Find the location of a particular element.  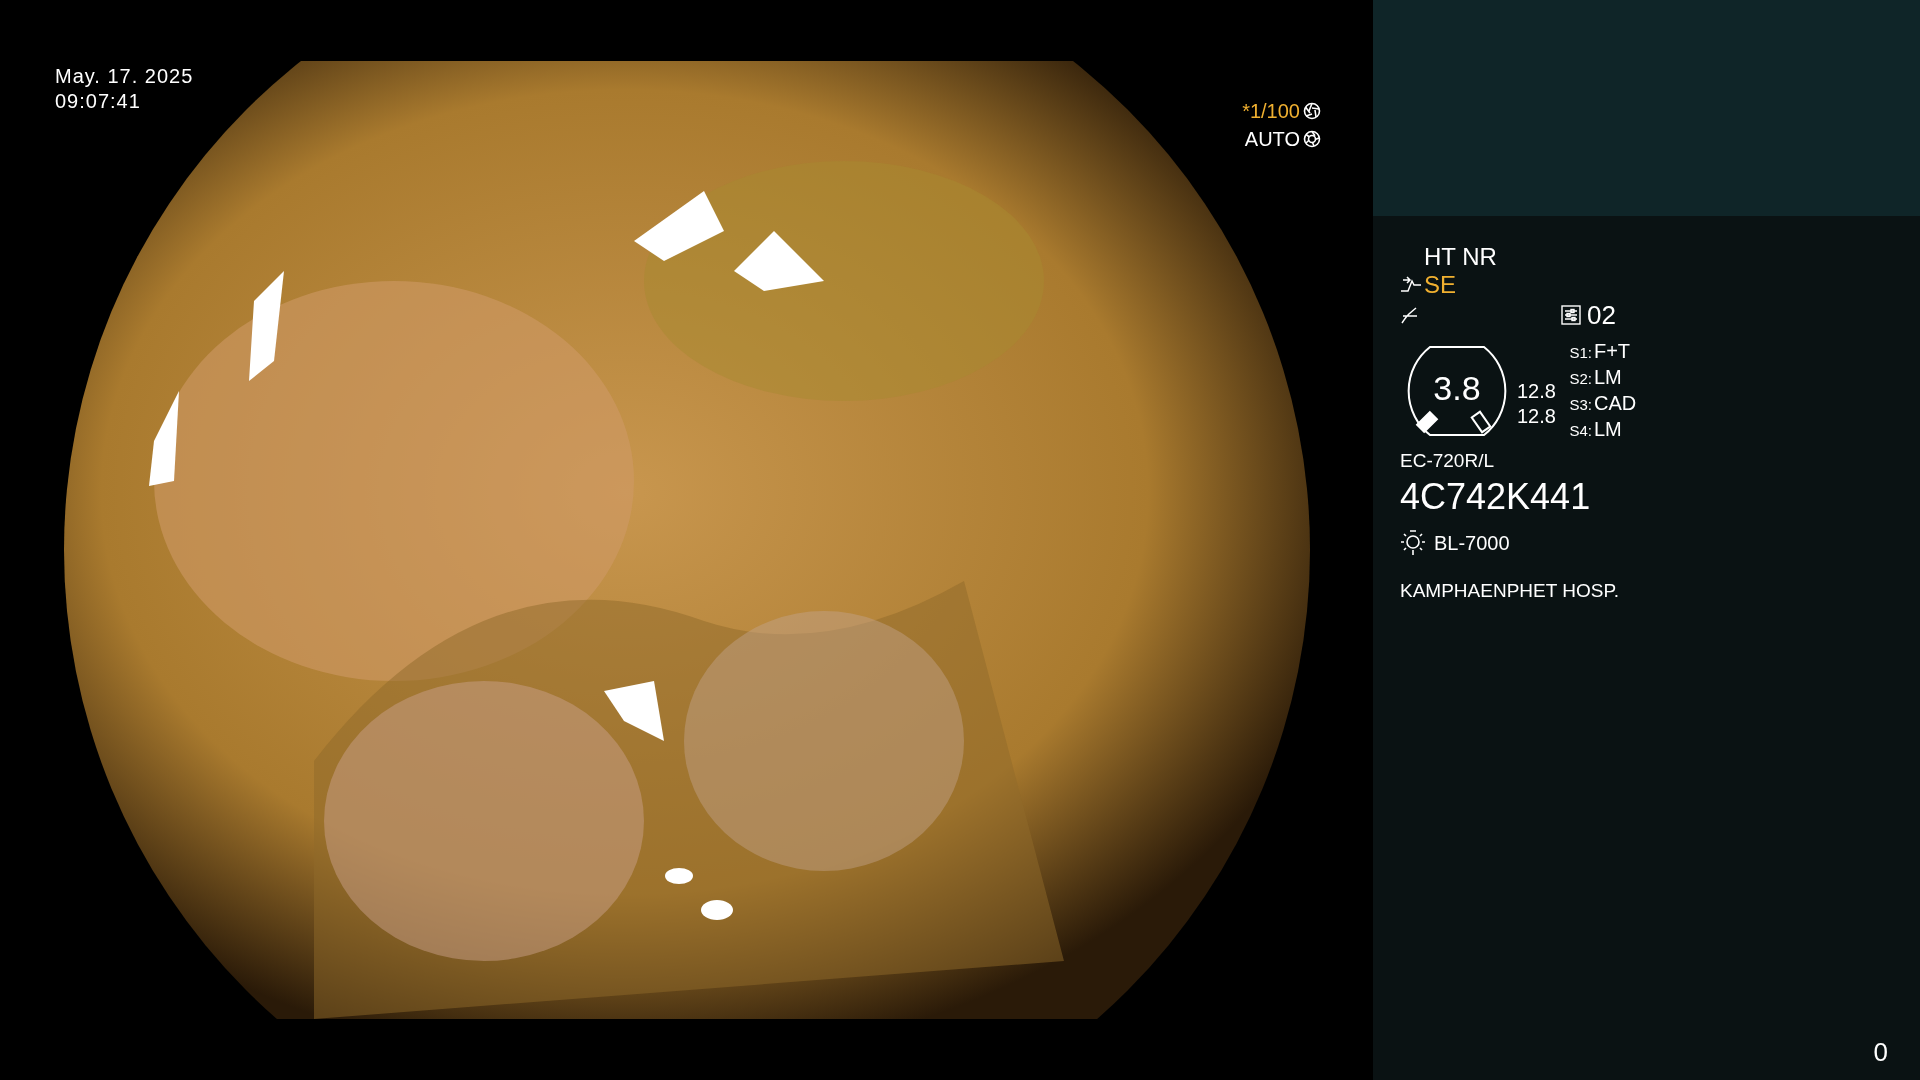

enhancement-text: SE is located at coordinates (1440, 285).